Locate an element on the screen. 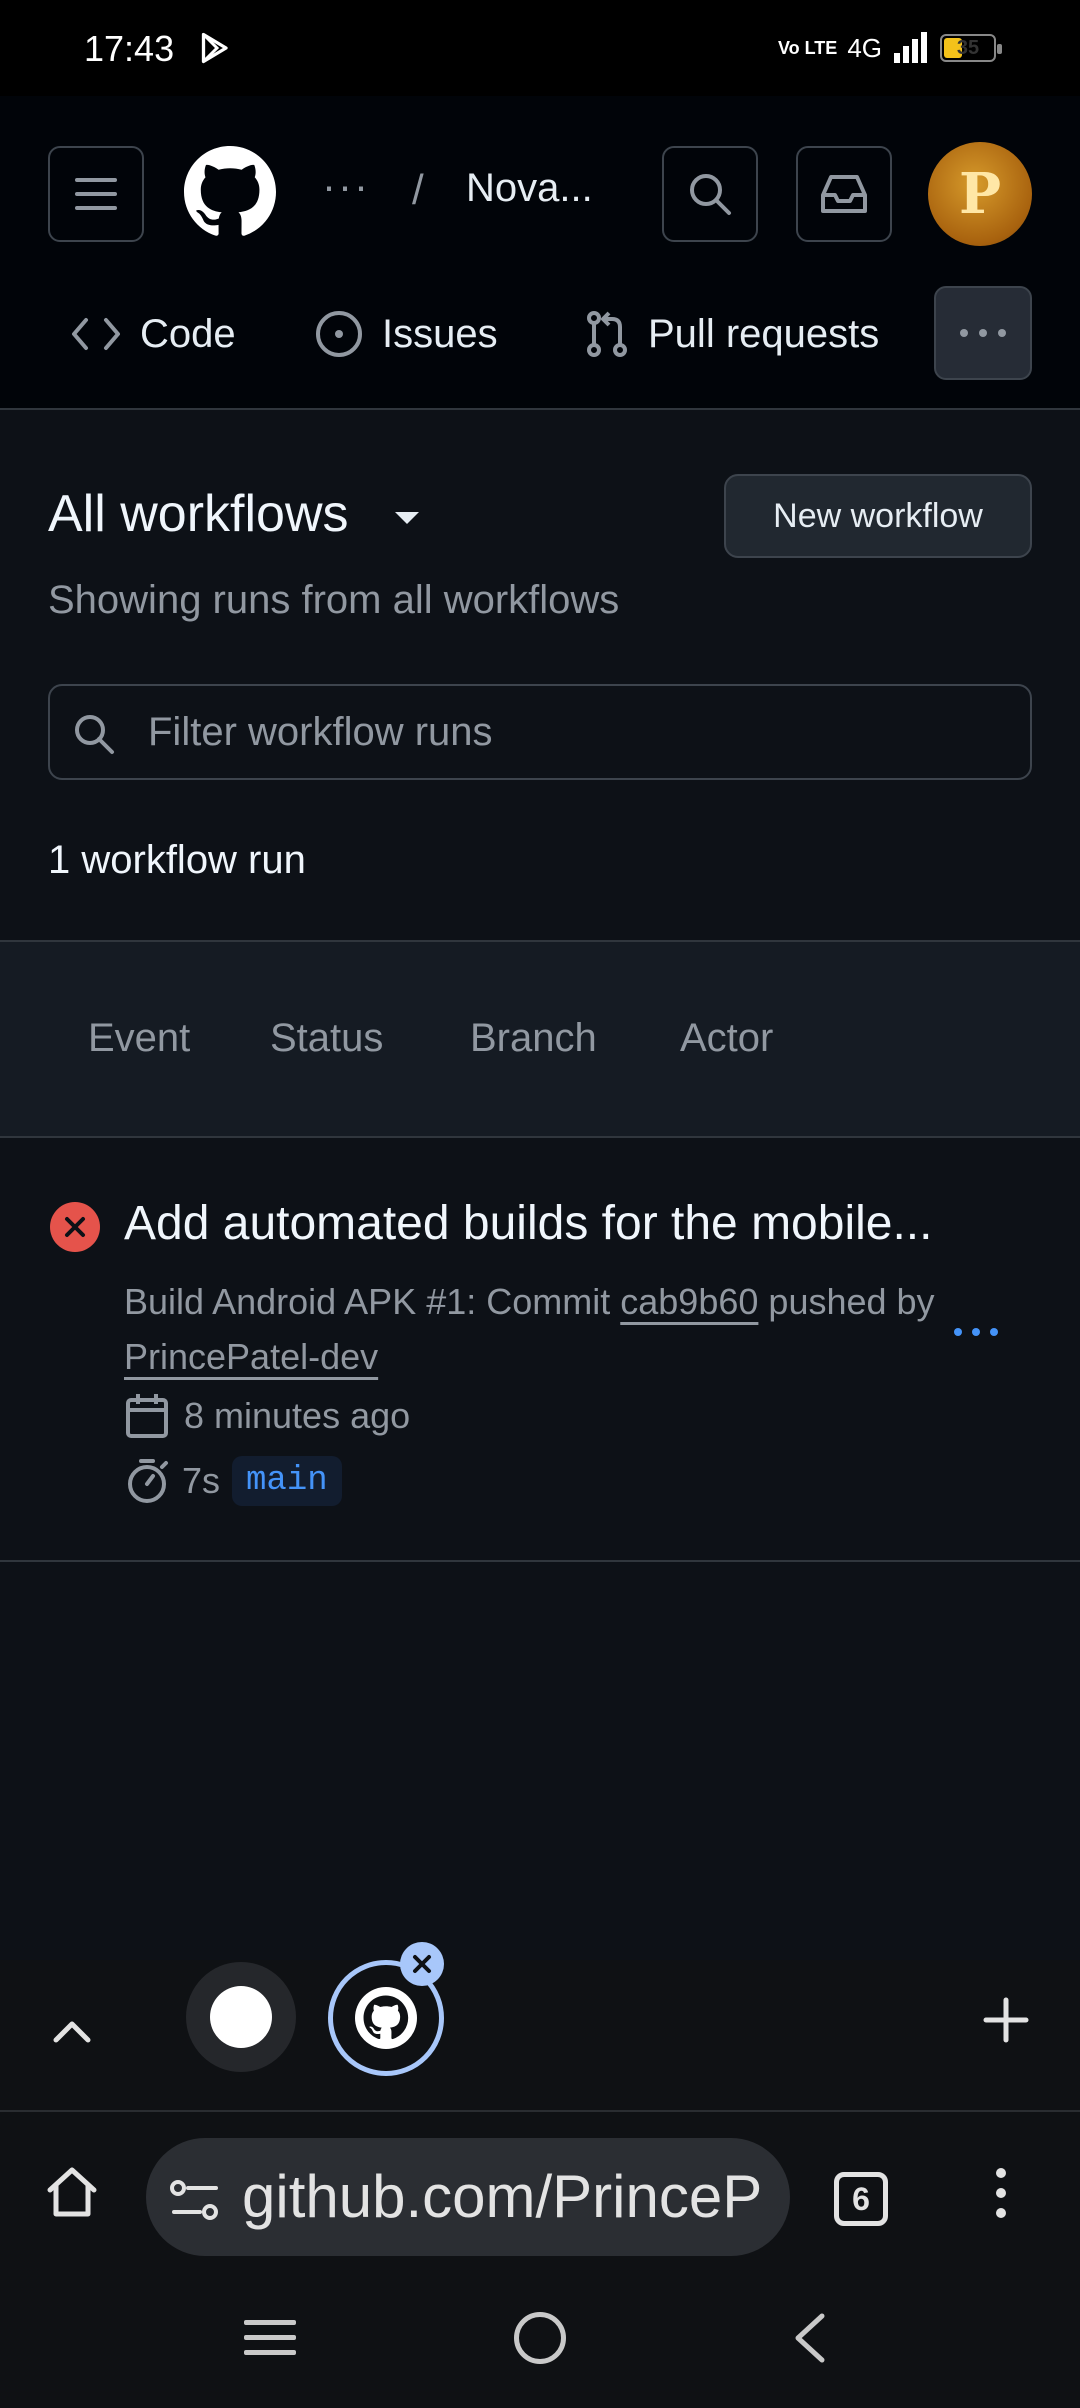 Image resolution: width=1080 pixels, height=2408 pixels. battery-icon: 35 is located at coordinates (971, 48).